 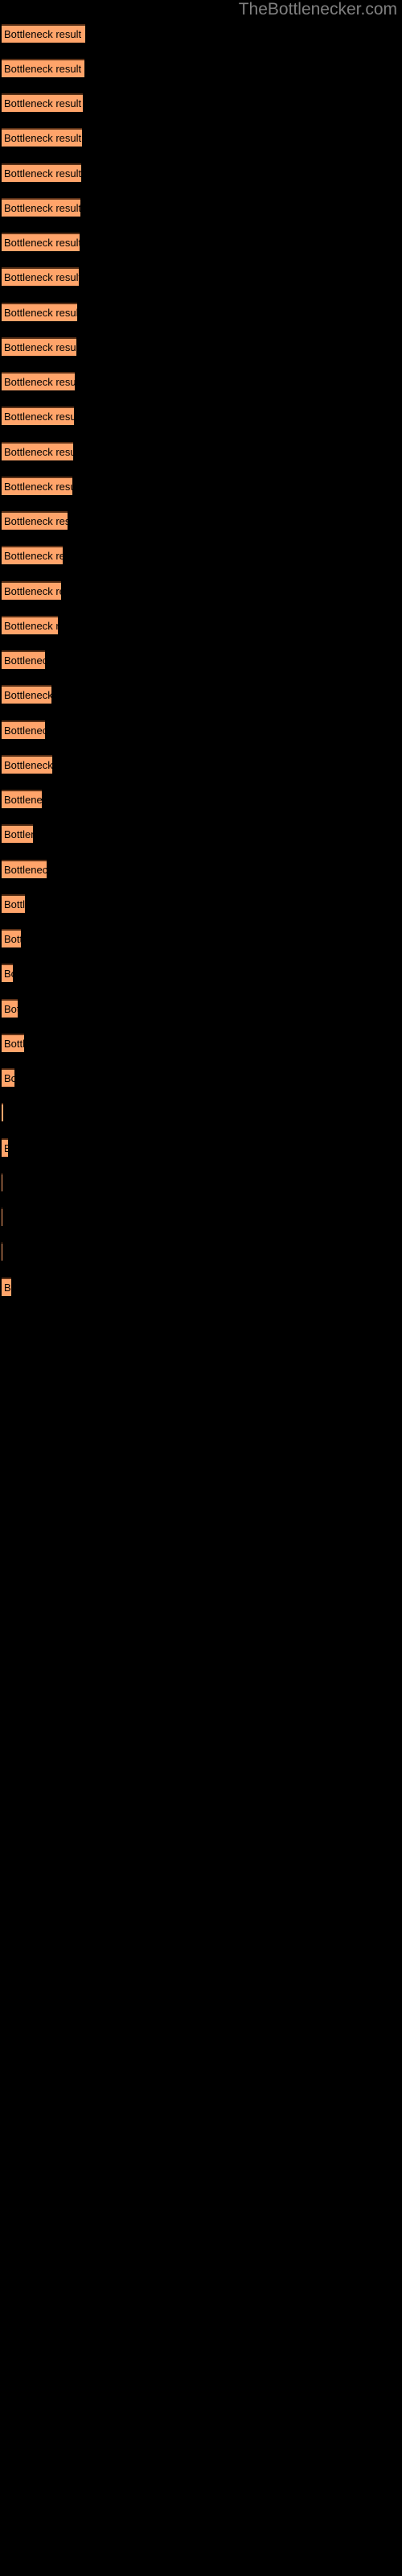 I want to click on bar-22: Bottleneck result, so click(x=27, y=764).